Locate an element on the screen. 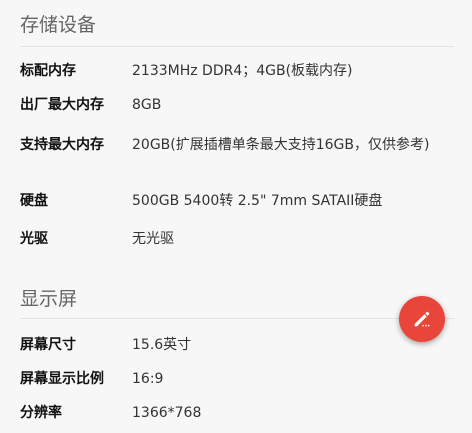 This screenshot has width=472, height=433. edit-icon is located at coordinates (422, 319).